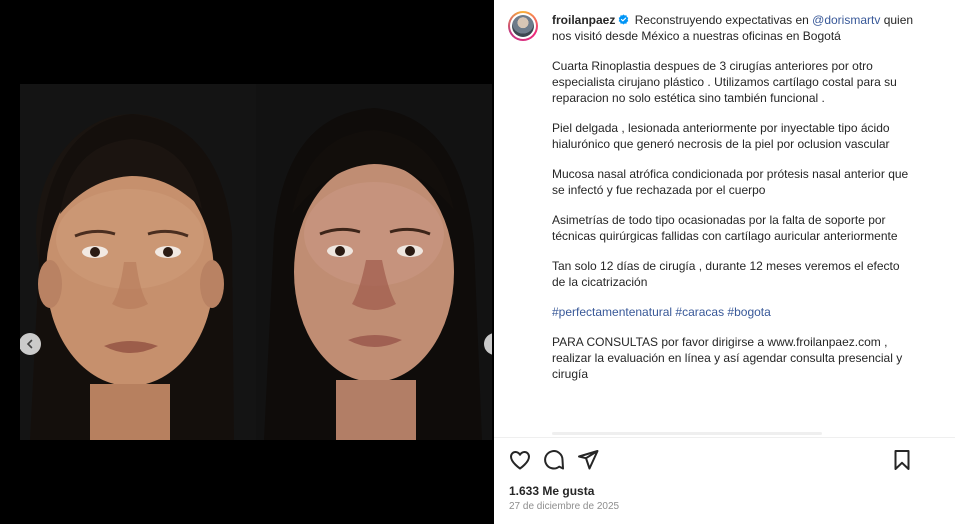 This screenshot has height=525, width=955. Describe the element at coordinates (490, 344) in the screenshot. I see `chevron-right-icon` at that location.